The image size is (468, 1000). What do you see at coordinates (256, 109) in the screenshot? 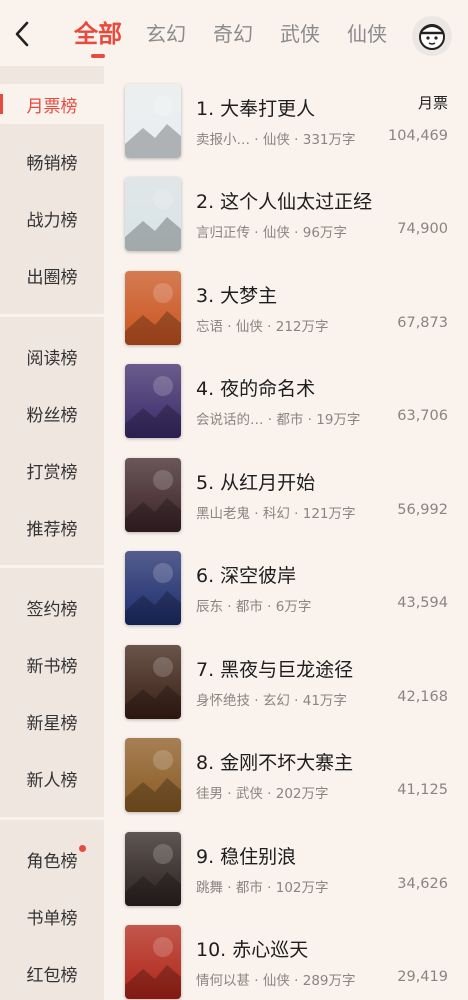
I see `book-title: 1. 大奉打更人` at bounding box center [256, 109].